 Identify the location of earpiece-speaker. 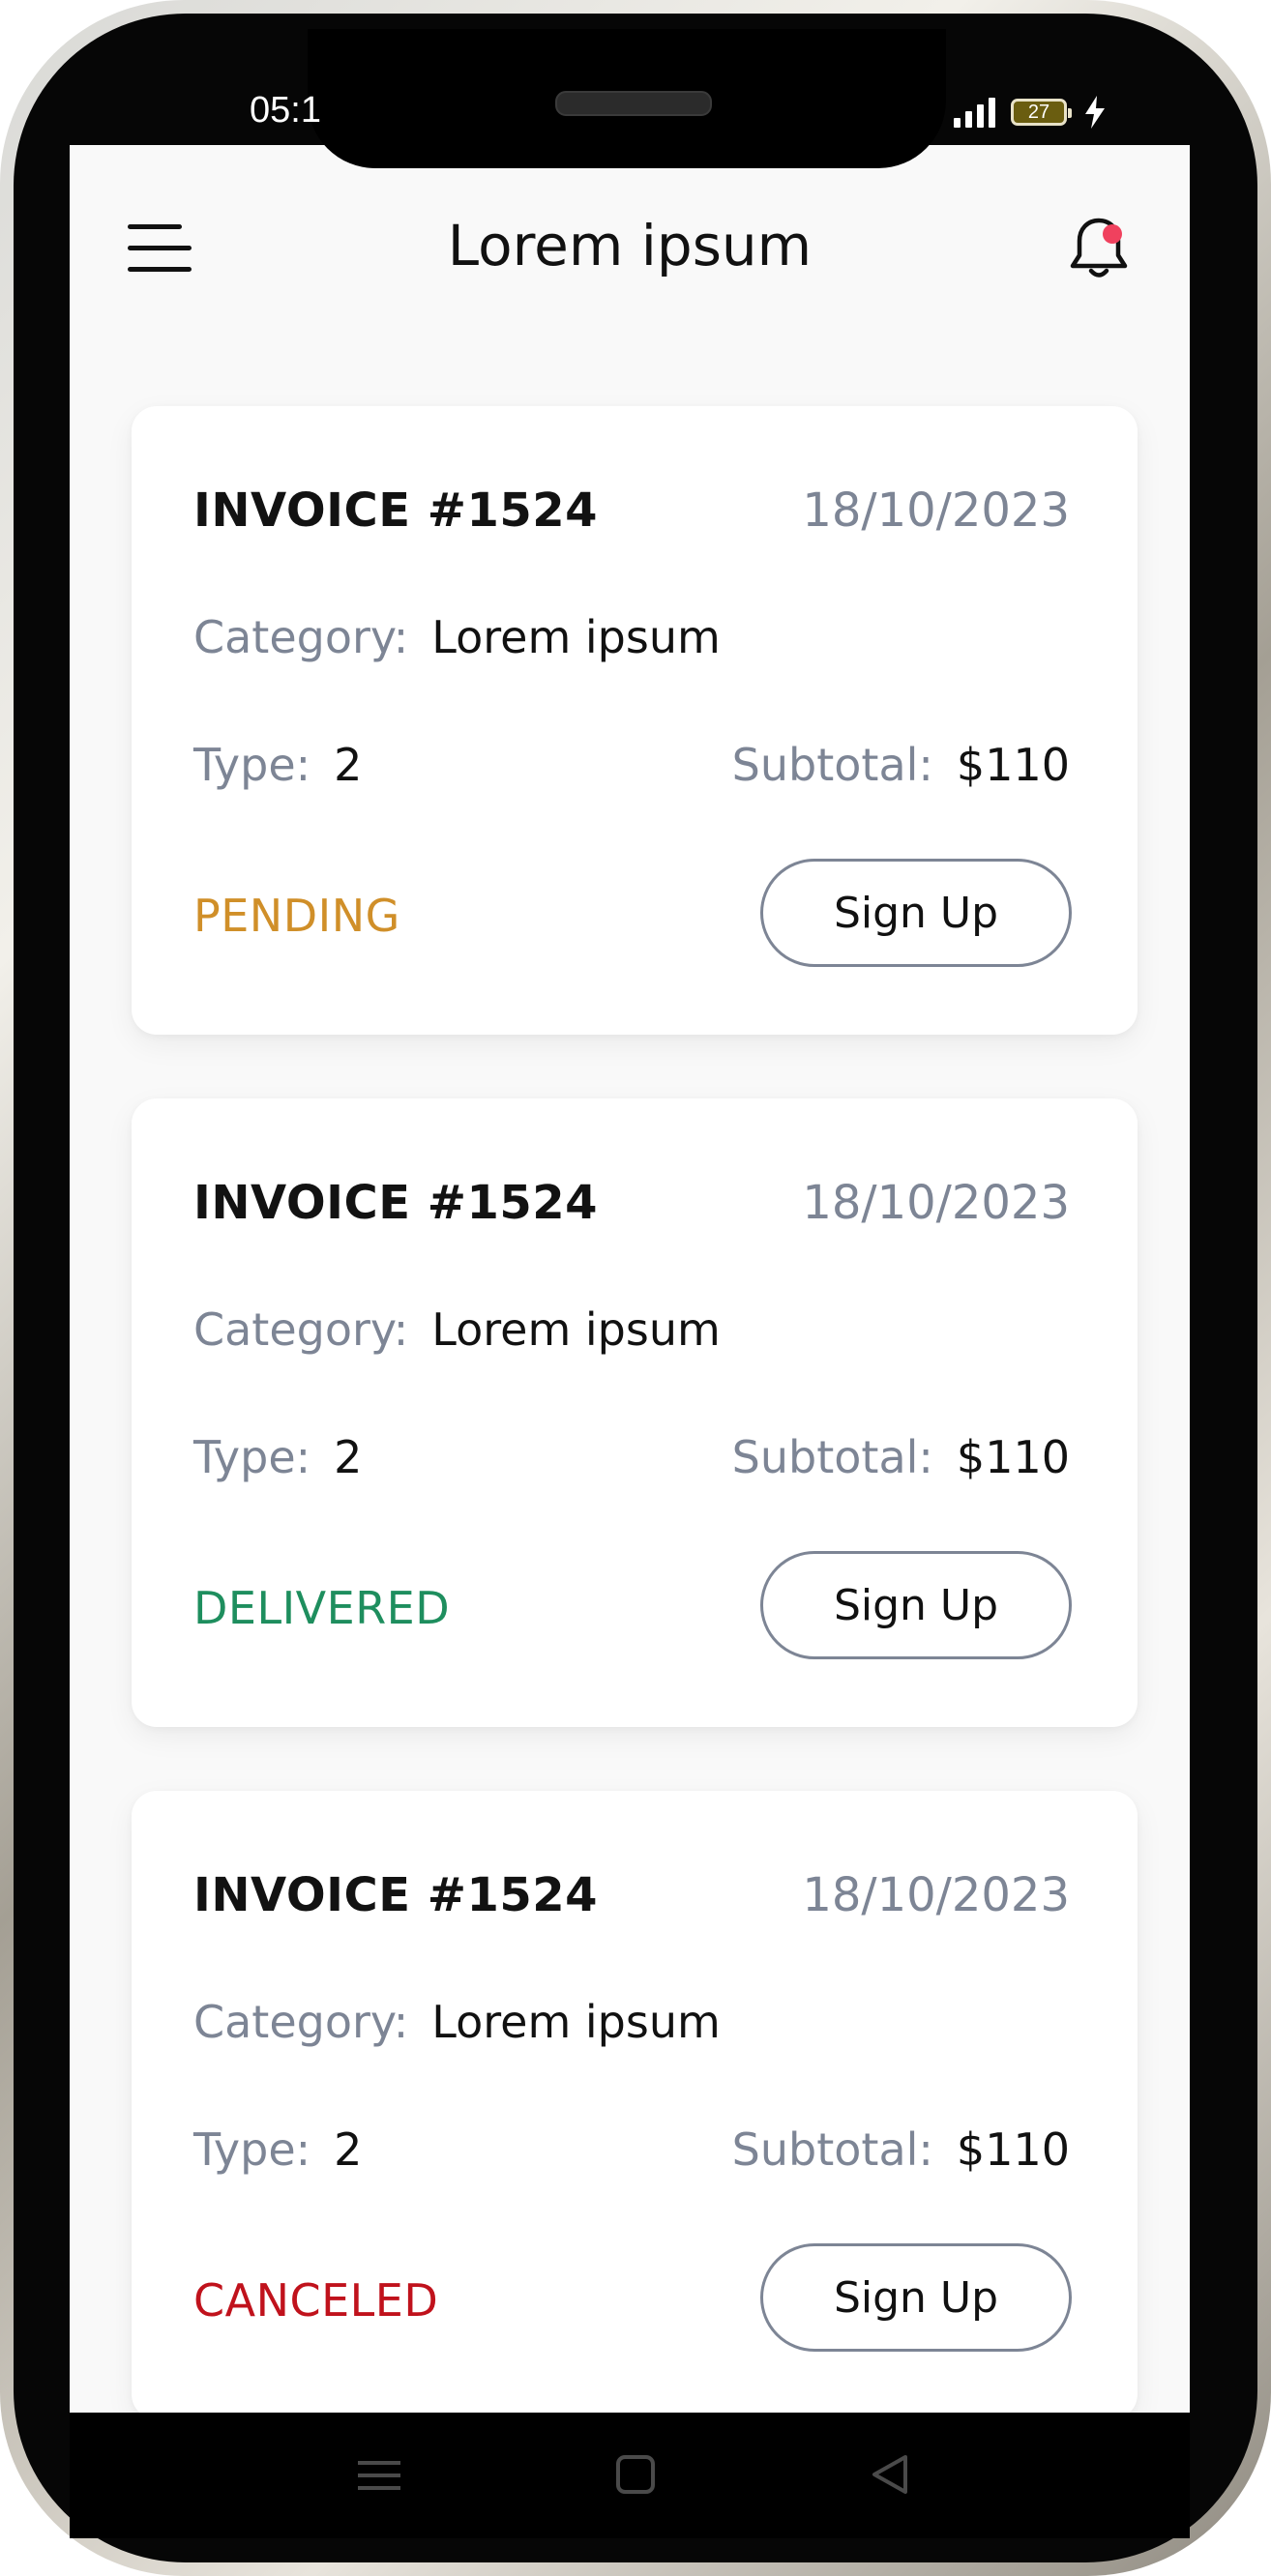
(634, 103).